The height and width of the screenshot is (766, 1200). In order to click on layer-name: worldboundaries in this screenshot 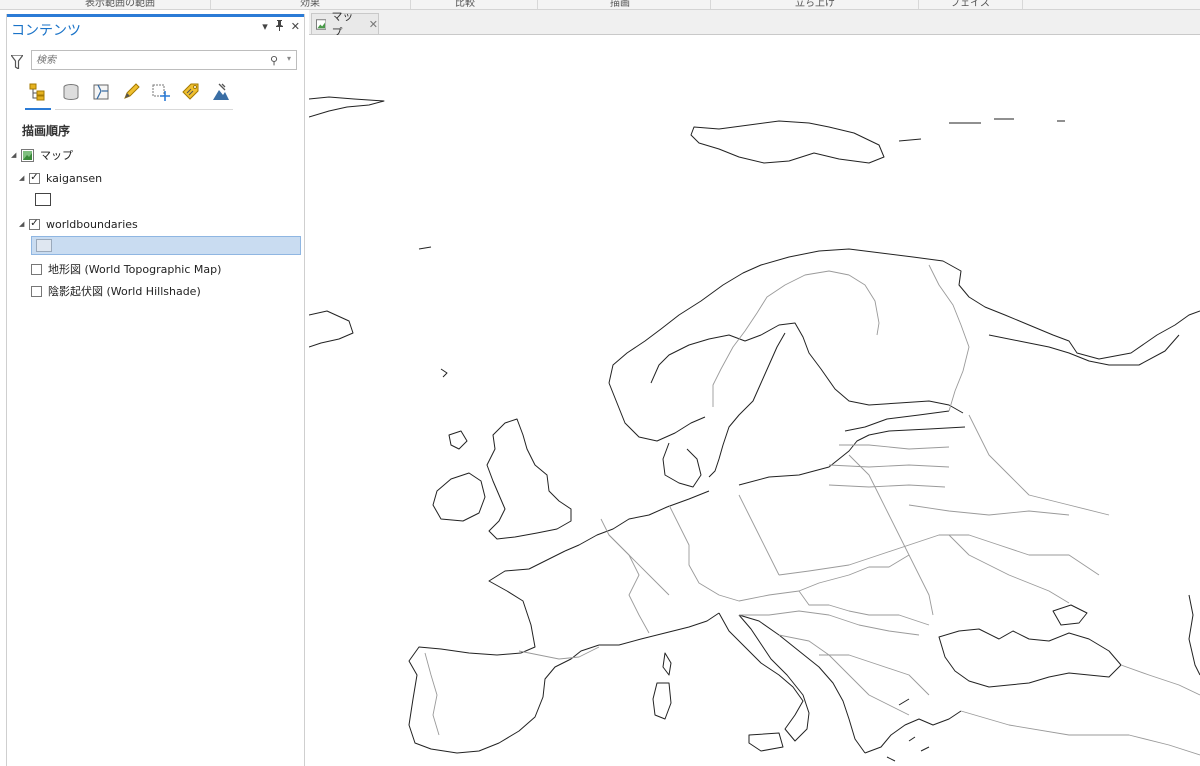, I will do `click(92, 224)`.